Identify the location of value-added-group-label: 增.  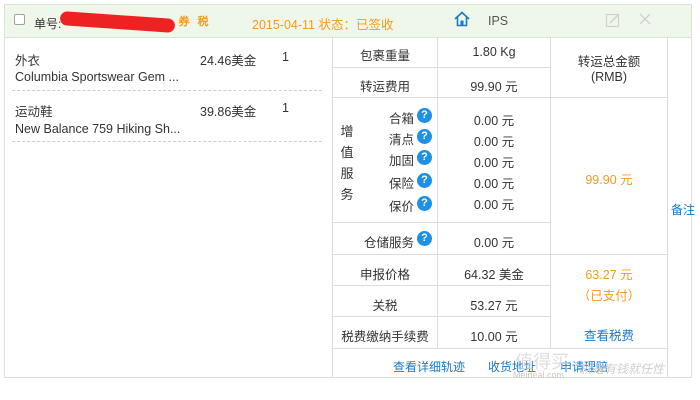
(347, 131).